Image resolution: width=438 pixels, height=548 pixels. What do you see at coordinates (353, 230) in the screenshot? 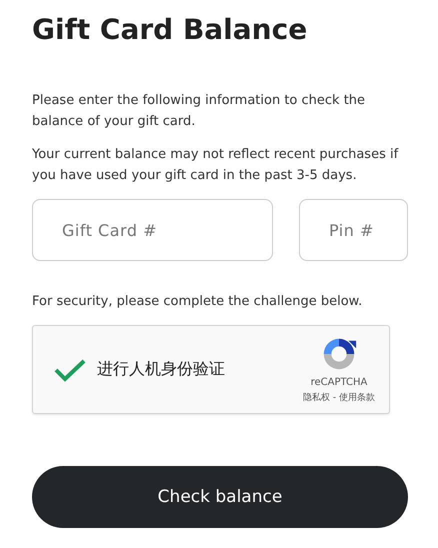
I see `pin-field: Pin #` at bounding box center [353, 230].